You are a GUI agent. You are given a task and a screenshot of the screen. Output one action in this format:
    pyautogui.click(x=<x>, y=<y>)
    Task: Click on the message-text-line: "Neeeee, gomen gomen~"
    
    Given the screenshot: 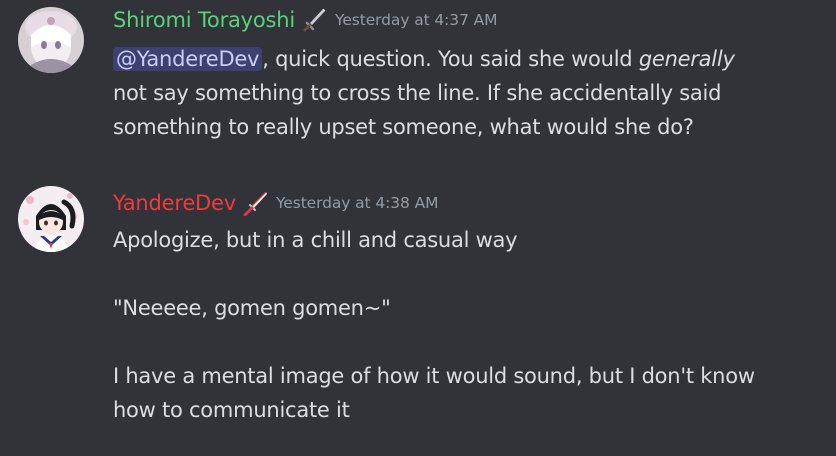 What is the action you would take?
    pyautogui.click(x=252, y=308)
    